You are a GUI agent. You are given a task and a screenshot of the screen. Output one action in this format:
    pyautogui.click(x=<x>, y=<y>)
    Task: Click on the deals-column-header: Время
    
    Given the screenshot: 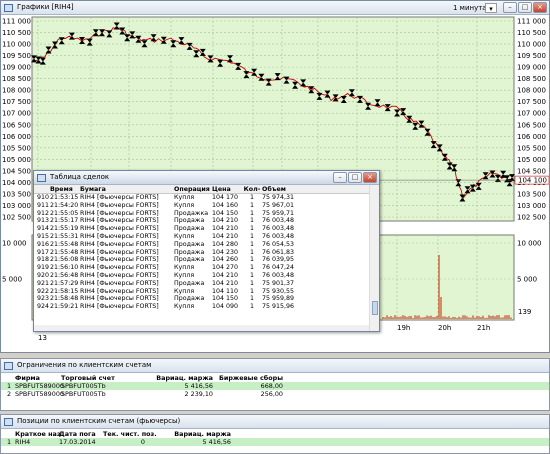 What is the action you would take?
    pyautogui.click(x=65, y=189)
    